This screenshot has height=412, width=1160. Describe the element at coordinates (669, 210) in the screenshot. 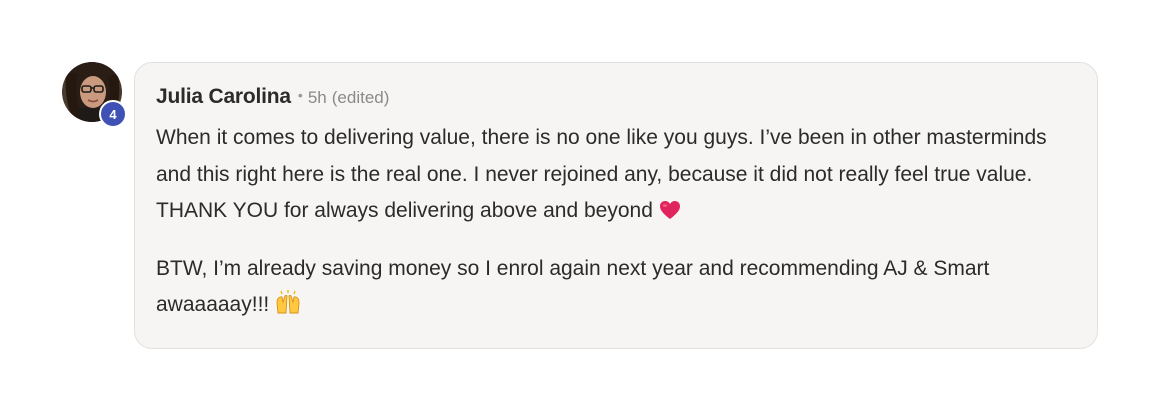

I see `heart-emoji-icon` at that location.